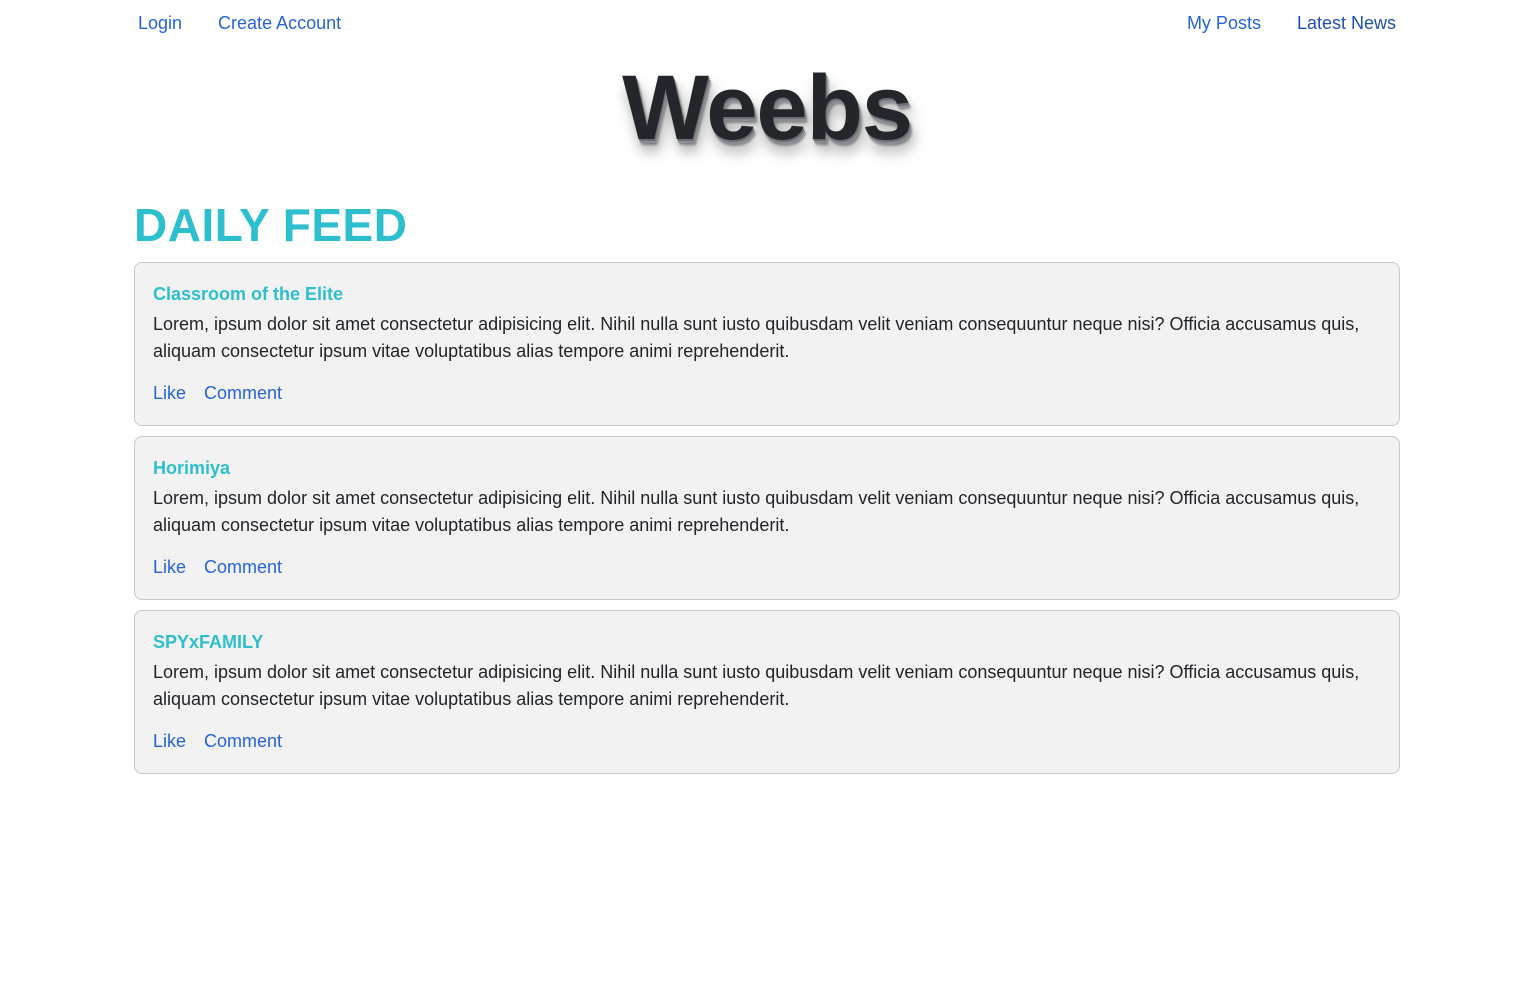  Describe the element at coordinates (1291, 23) in the screenshot. I see `nav-right-group: My Posts Latest News` at that location.